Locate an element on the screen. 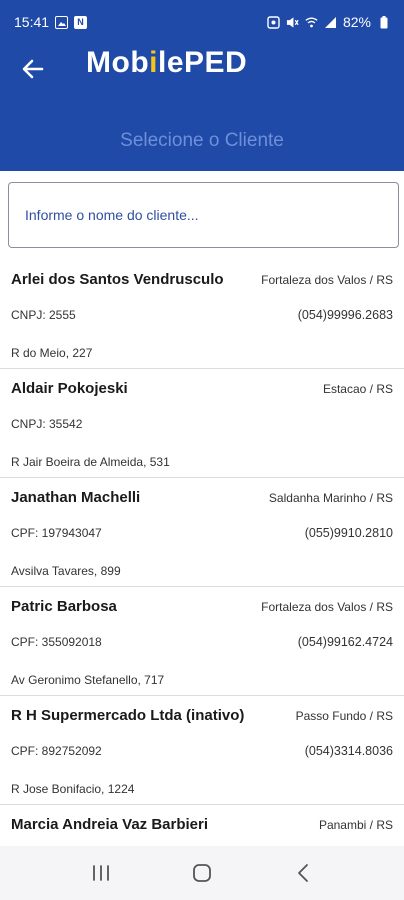  back-button is located at coordinates (33, 69).